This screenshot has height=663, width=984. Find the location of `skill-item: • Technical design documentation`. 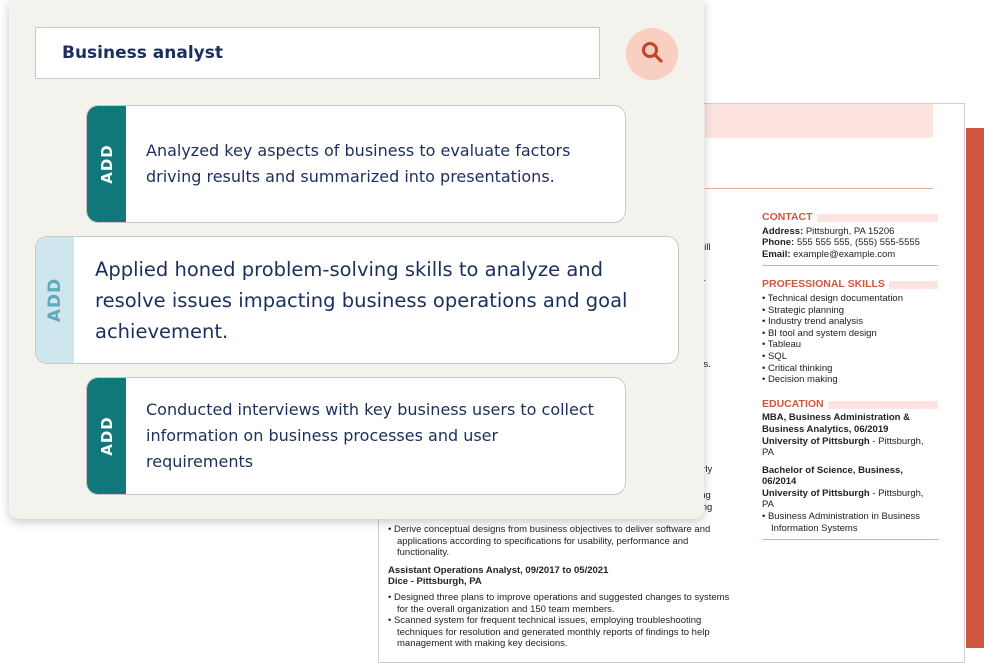

skill-item: • Technical design documentation is located at coordinates (832, 298).